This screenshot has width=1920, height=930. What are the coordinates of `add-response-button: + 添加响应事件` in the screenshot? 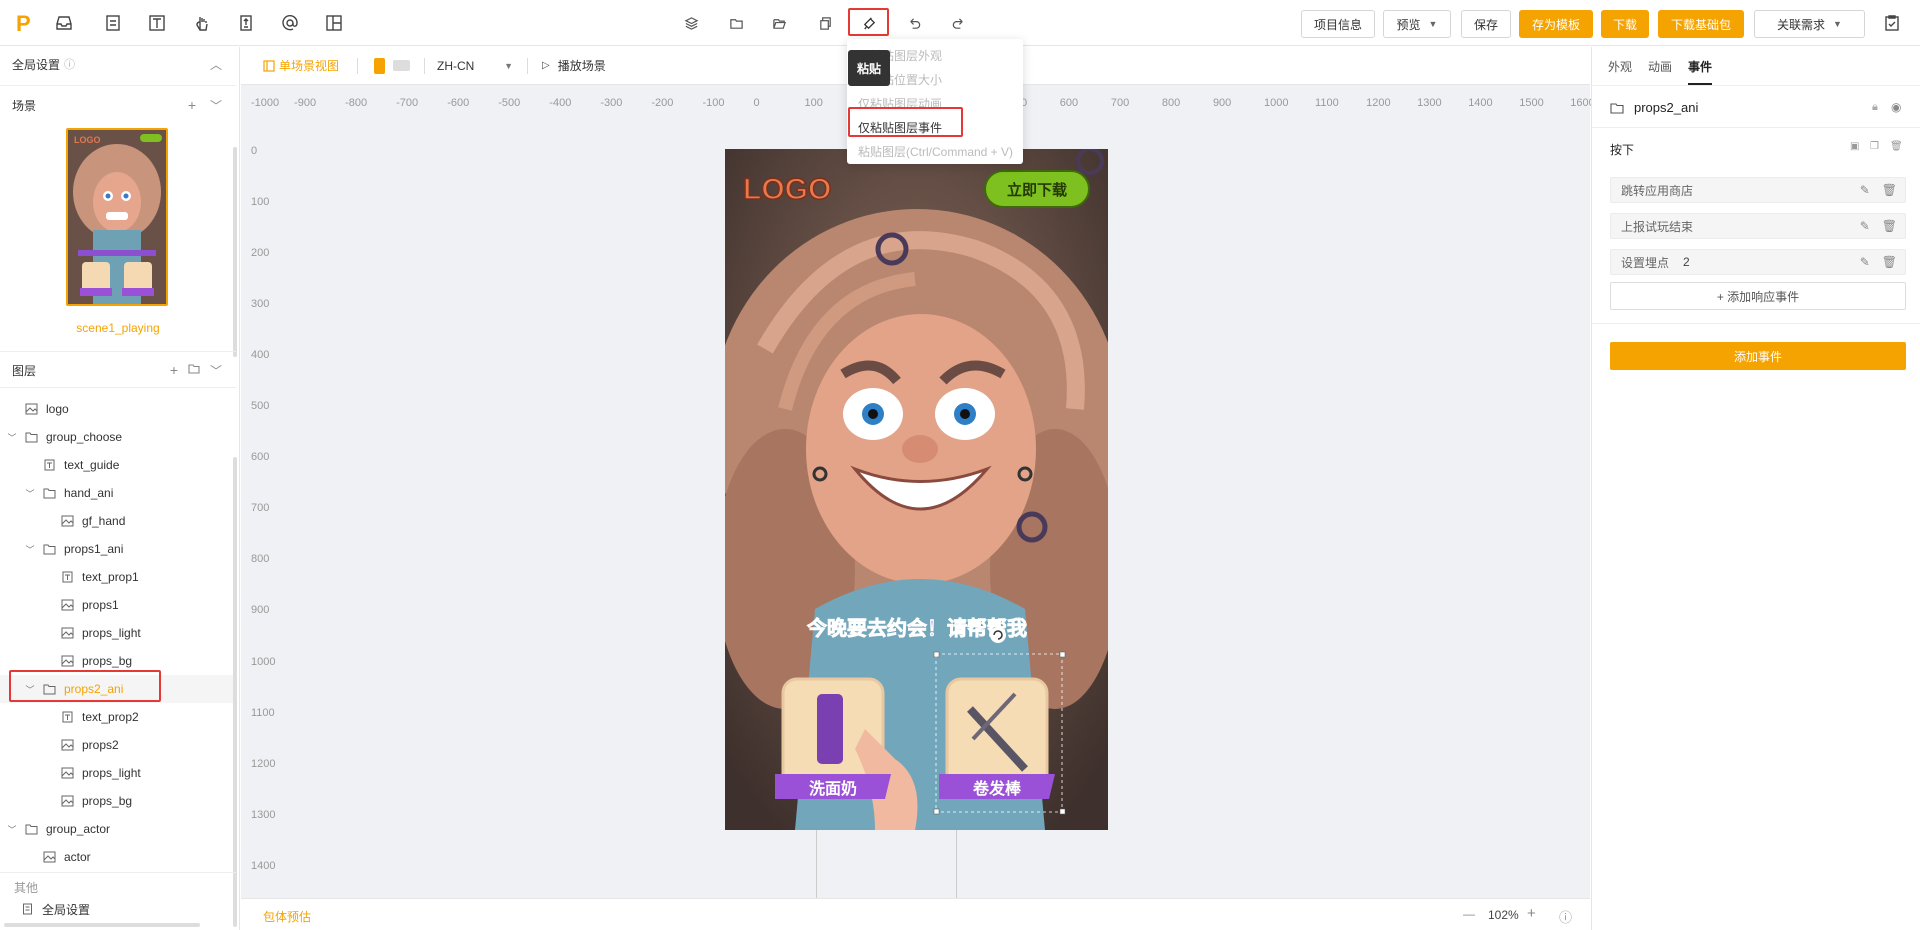 It's located at (1758, 296).